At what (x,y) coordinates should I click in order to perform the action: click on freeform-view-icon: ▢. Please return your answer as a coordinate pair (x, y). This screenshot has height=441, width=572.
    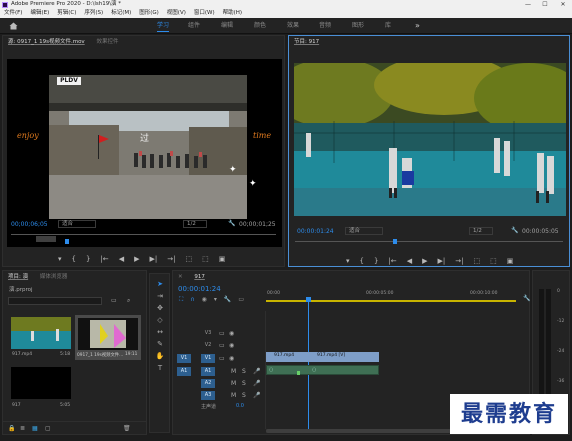
    Looking at the image, I should click on (48, 428).